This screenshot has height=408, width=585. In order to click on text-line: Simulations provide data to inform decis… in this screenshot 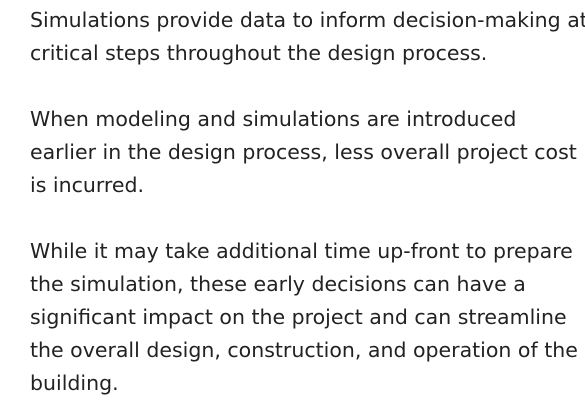, I will do `click(307, 20)`.